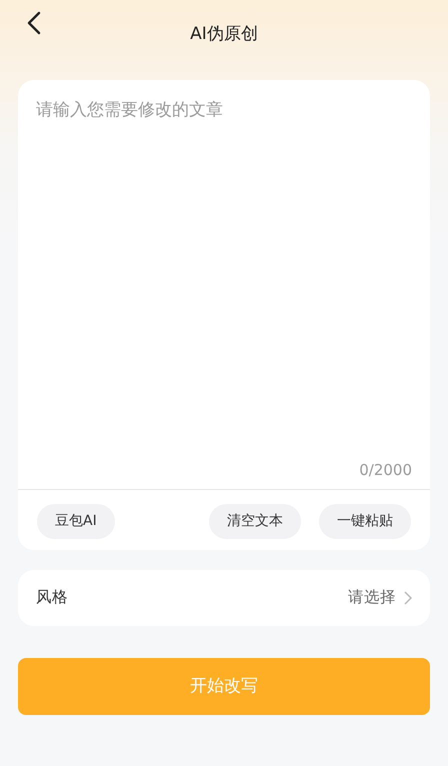 The image size is (448, 766). What do you see at coordinates (372, 597) in the screenshot?
I see `style-value: 请选择` at bounding box center [372, 597].